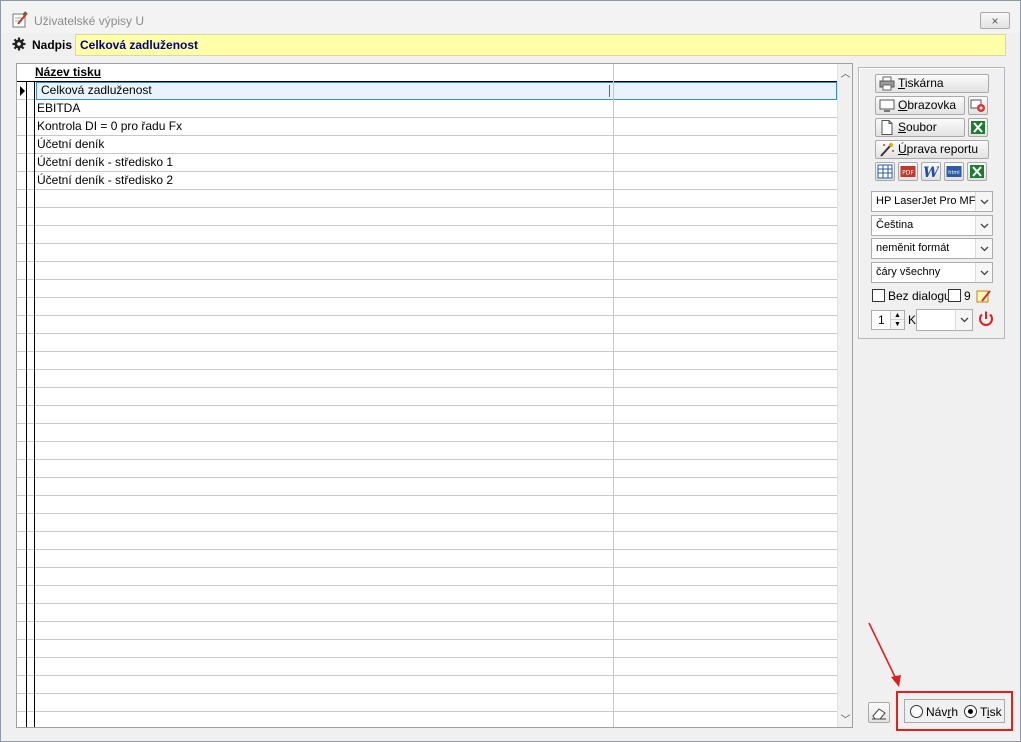 This screenshot has width=1021, height=742. What do you see at coordinates (932, 248) in the screenshot?
I see `format-select: neměnit formát` at bounding box center [932, 248].